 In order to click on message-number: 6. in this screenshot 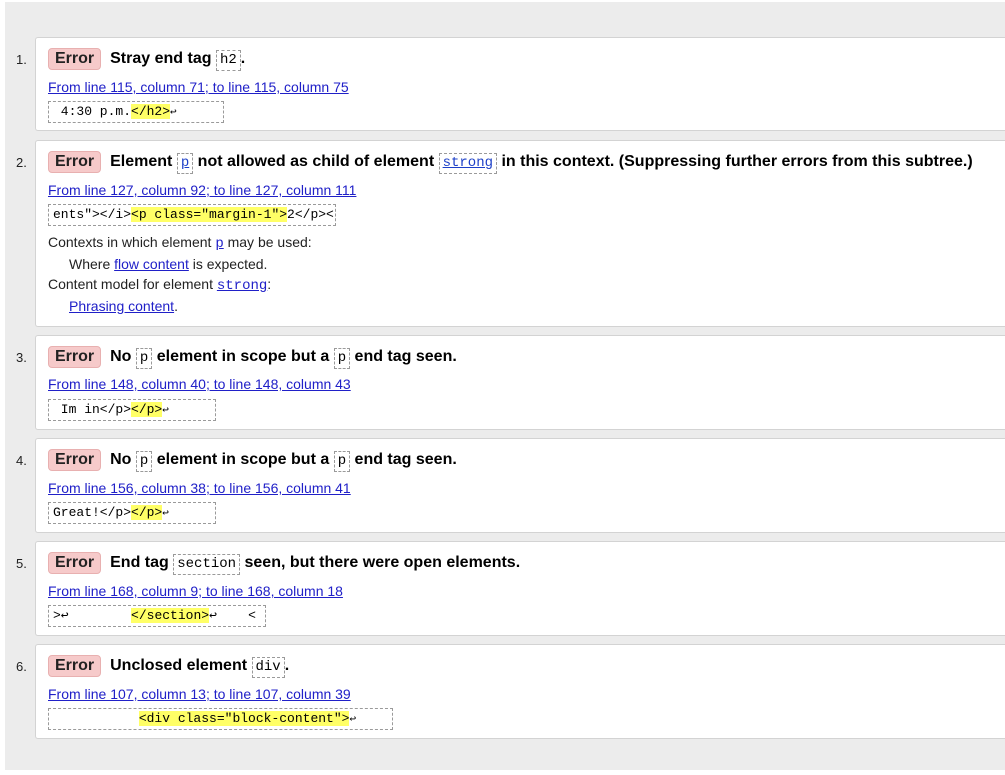, I will do `click(21, 666)`.